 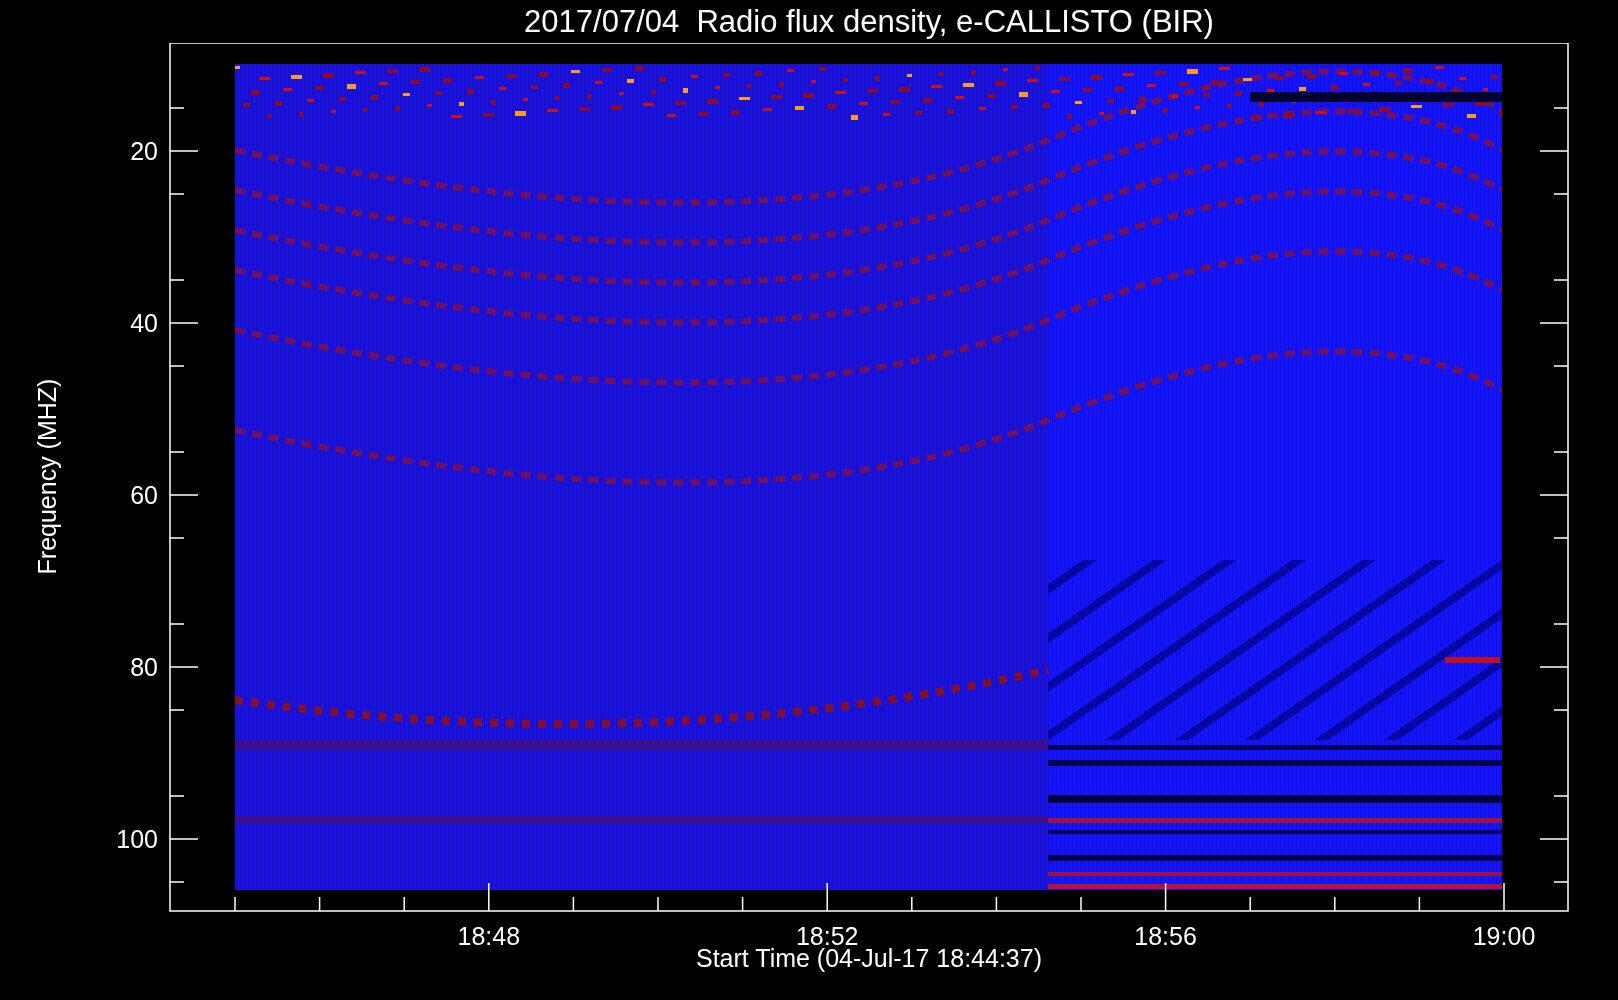 What do you see at coordinates (1504, 936) in the screenshot?
I see `x-tick-label: 19:00` at bounding box center [1504, 936].